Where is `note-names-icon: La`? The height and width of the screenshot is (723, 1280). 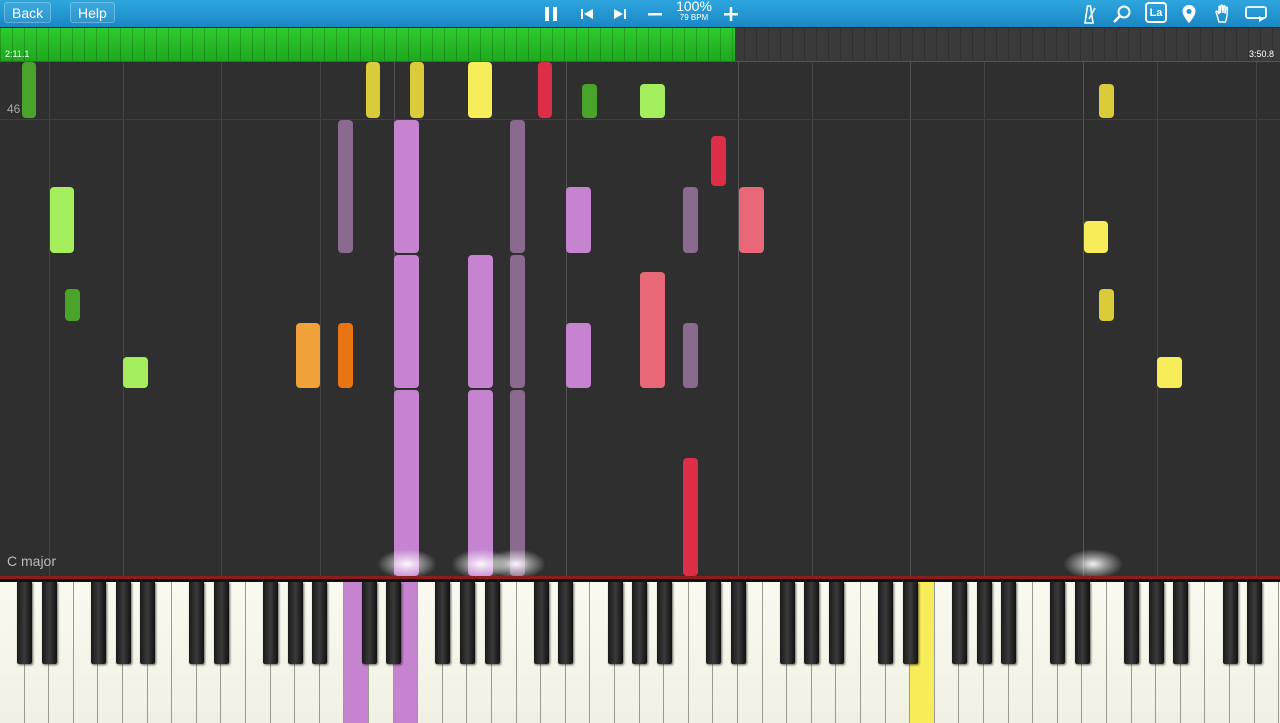
note-names-icon: La is located at coordinates (1156, 12).